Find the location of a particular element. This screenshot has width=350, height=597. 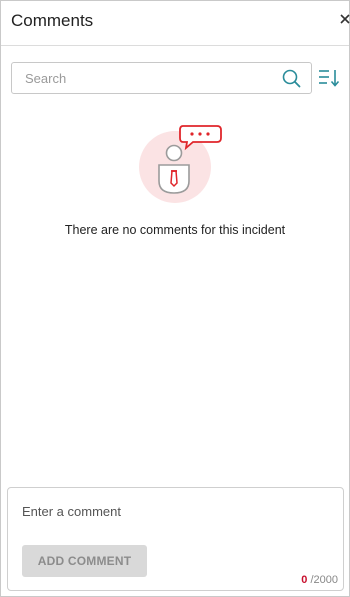

no-comments-icon is located at coordinates (179, 163).